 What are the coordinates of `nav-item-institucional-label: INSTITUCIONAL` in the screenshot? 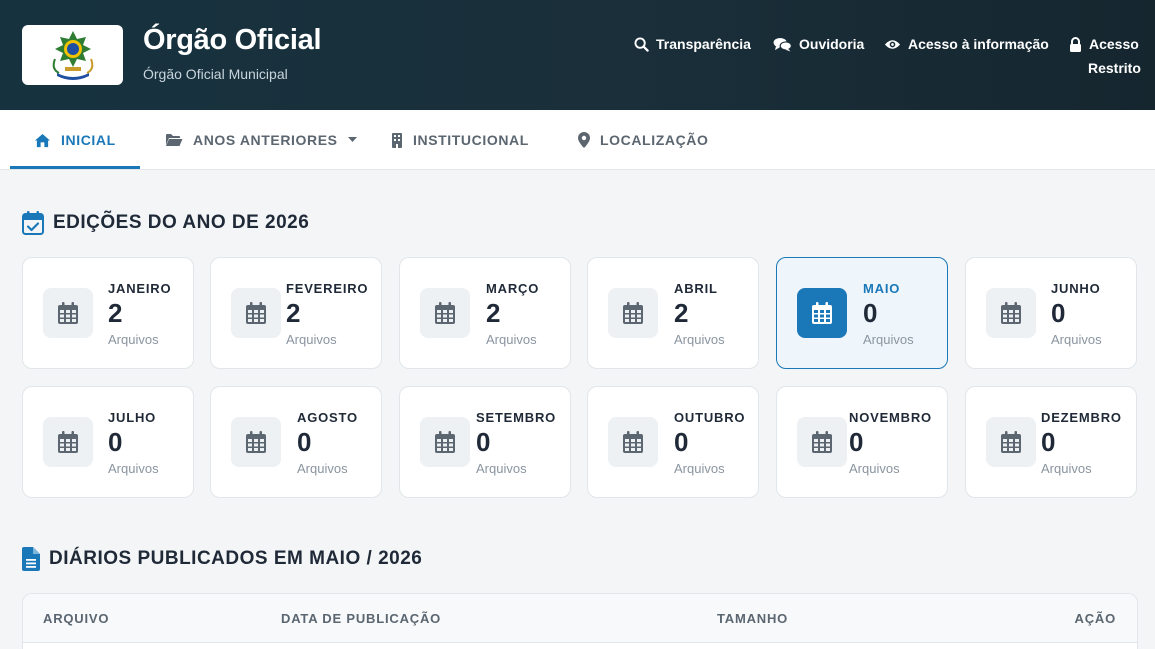 It's located at (471, 140).